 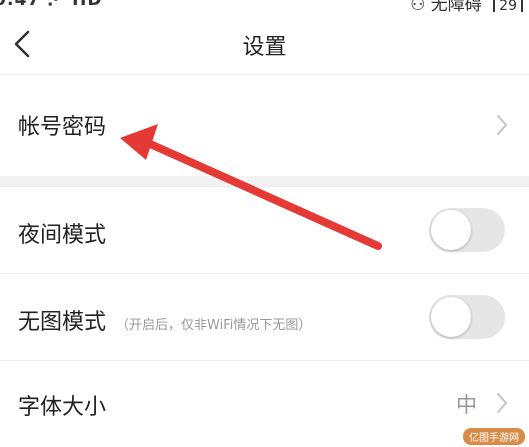 What do you see at coordinates (264, 181) in the screenshot?
I see `section-gap` at bounding box center [264, 181].